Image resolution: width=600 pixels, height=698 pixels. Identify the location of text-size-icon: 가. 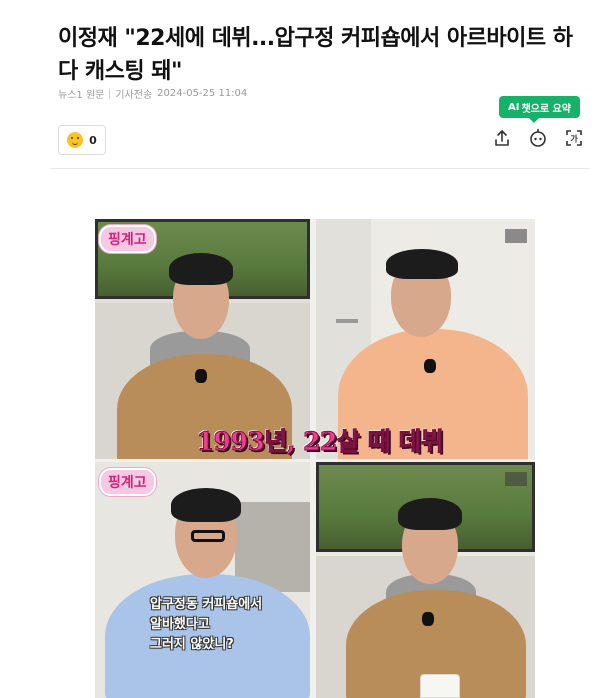
(574, 138).